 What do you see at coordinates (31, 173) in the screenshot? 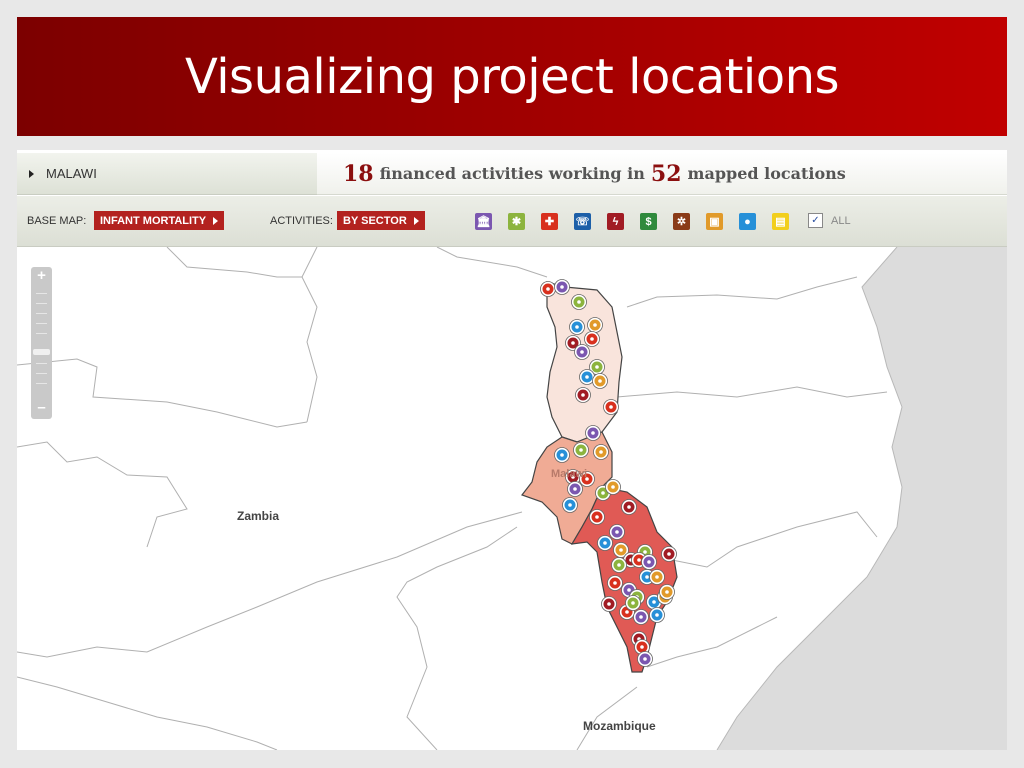
I see `expand-arrow-icon` at bounding box center [31, 173].